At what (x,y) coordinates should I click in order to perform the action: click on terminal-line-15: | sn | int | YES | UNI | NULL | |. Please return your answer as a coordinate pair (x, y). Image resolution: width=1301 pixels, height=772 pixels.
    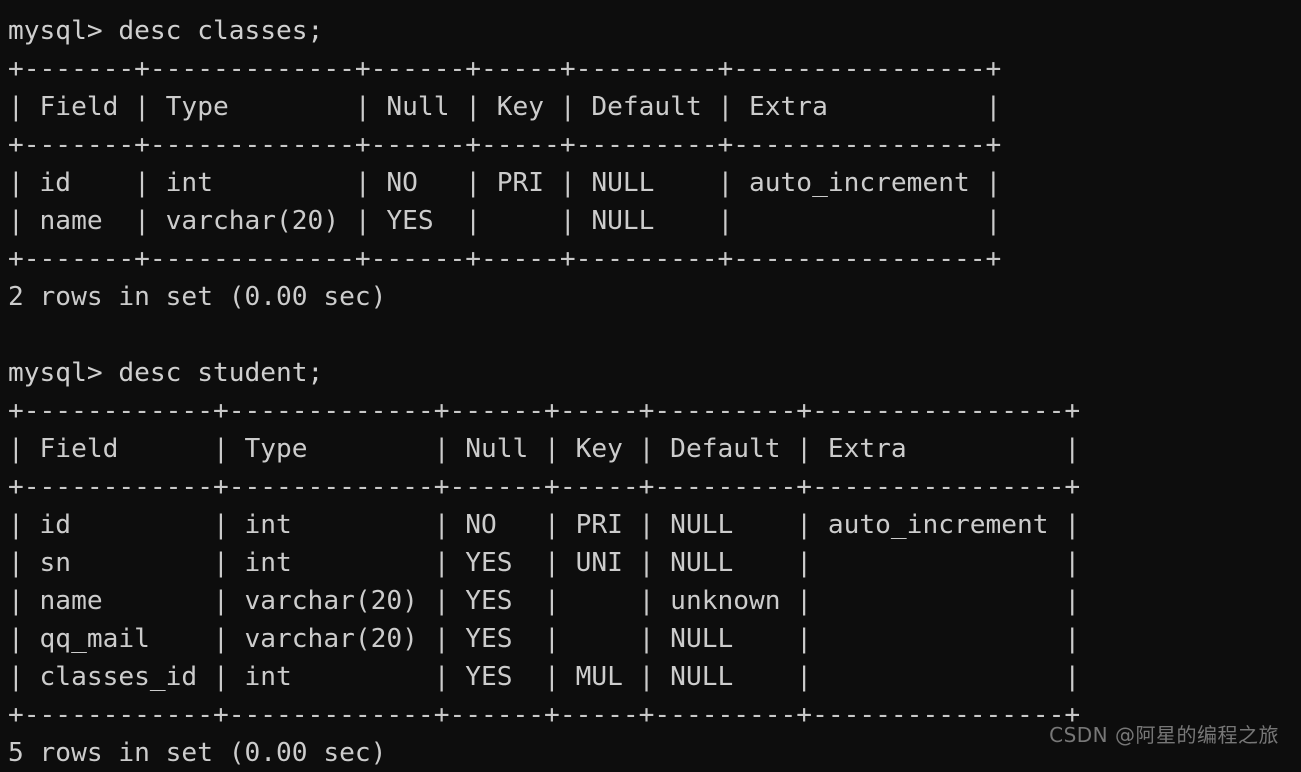
    Looking at the image, I should click on (544, 563).